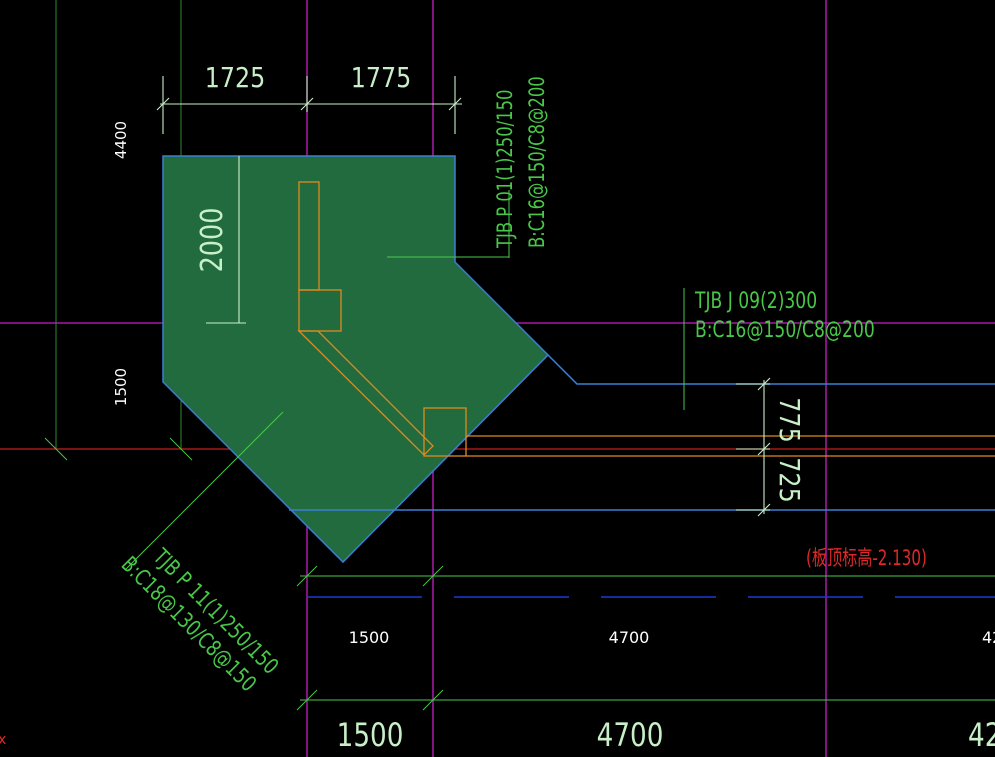 This screenshot has width=995, height=757. I want to click on callout-right-line2: B:C16@150/C8@200, so click(785, 330).